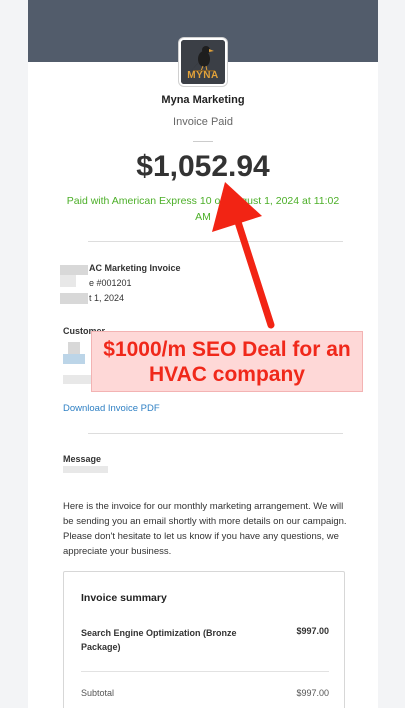  What do you see at coordinates (124, 598) in the screenshot?
I see `summary-title: Invoice summary` at bounding box center [124, 598].